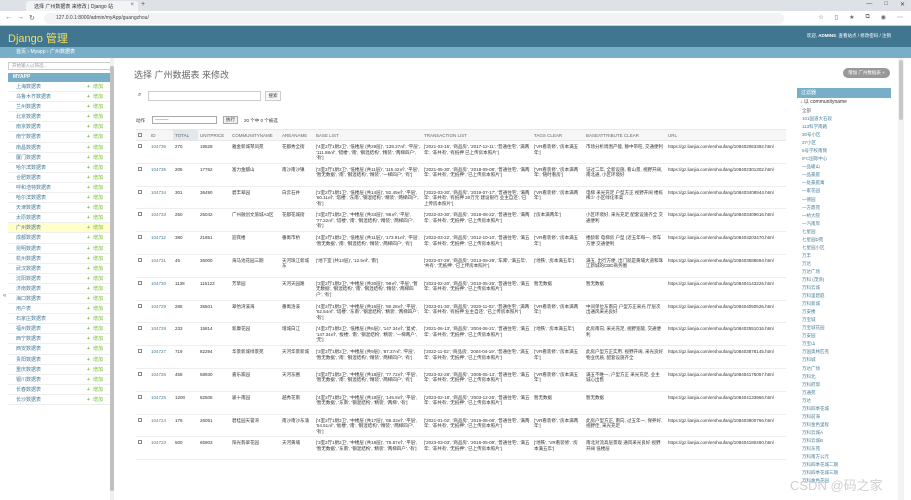 This screenshot has width=911, height=500. Describe the element at coordinates (844, 191) in the screenshot. I see `filter-option: 一家花园` at that location.